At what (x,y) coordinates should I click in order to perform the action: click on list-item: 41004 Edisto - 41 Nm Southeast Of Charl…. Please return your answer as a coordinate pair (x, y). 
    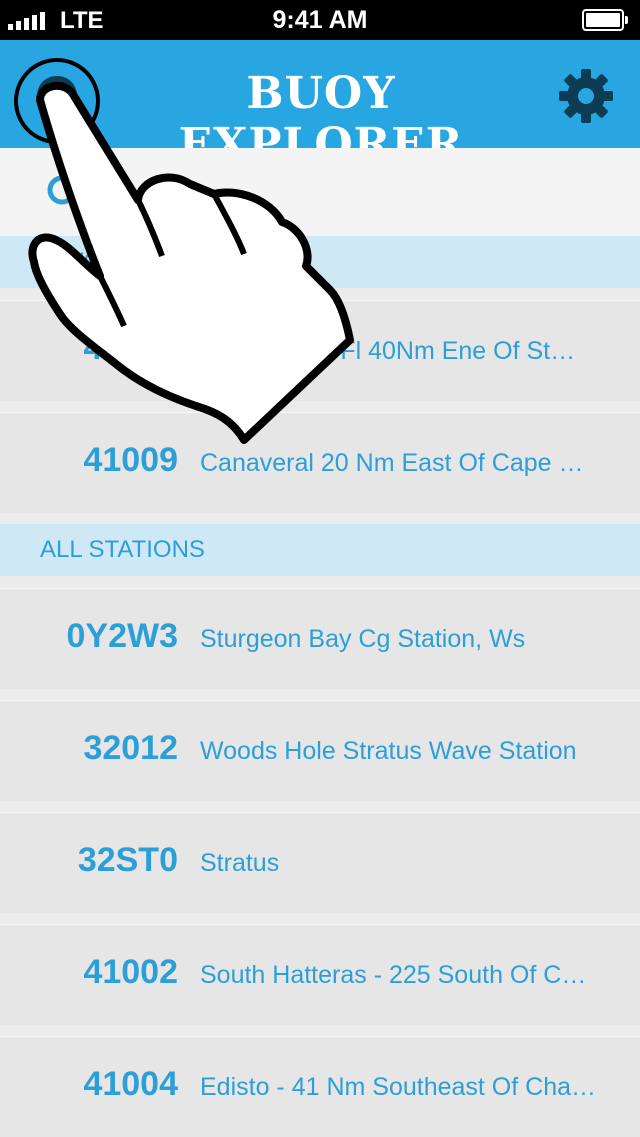
    Looking at the image, I should click on (320, 1086).